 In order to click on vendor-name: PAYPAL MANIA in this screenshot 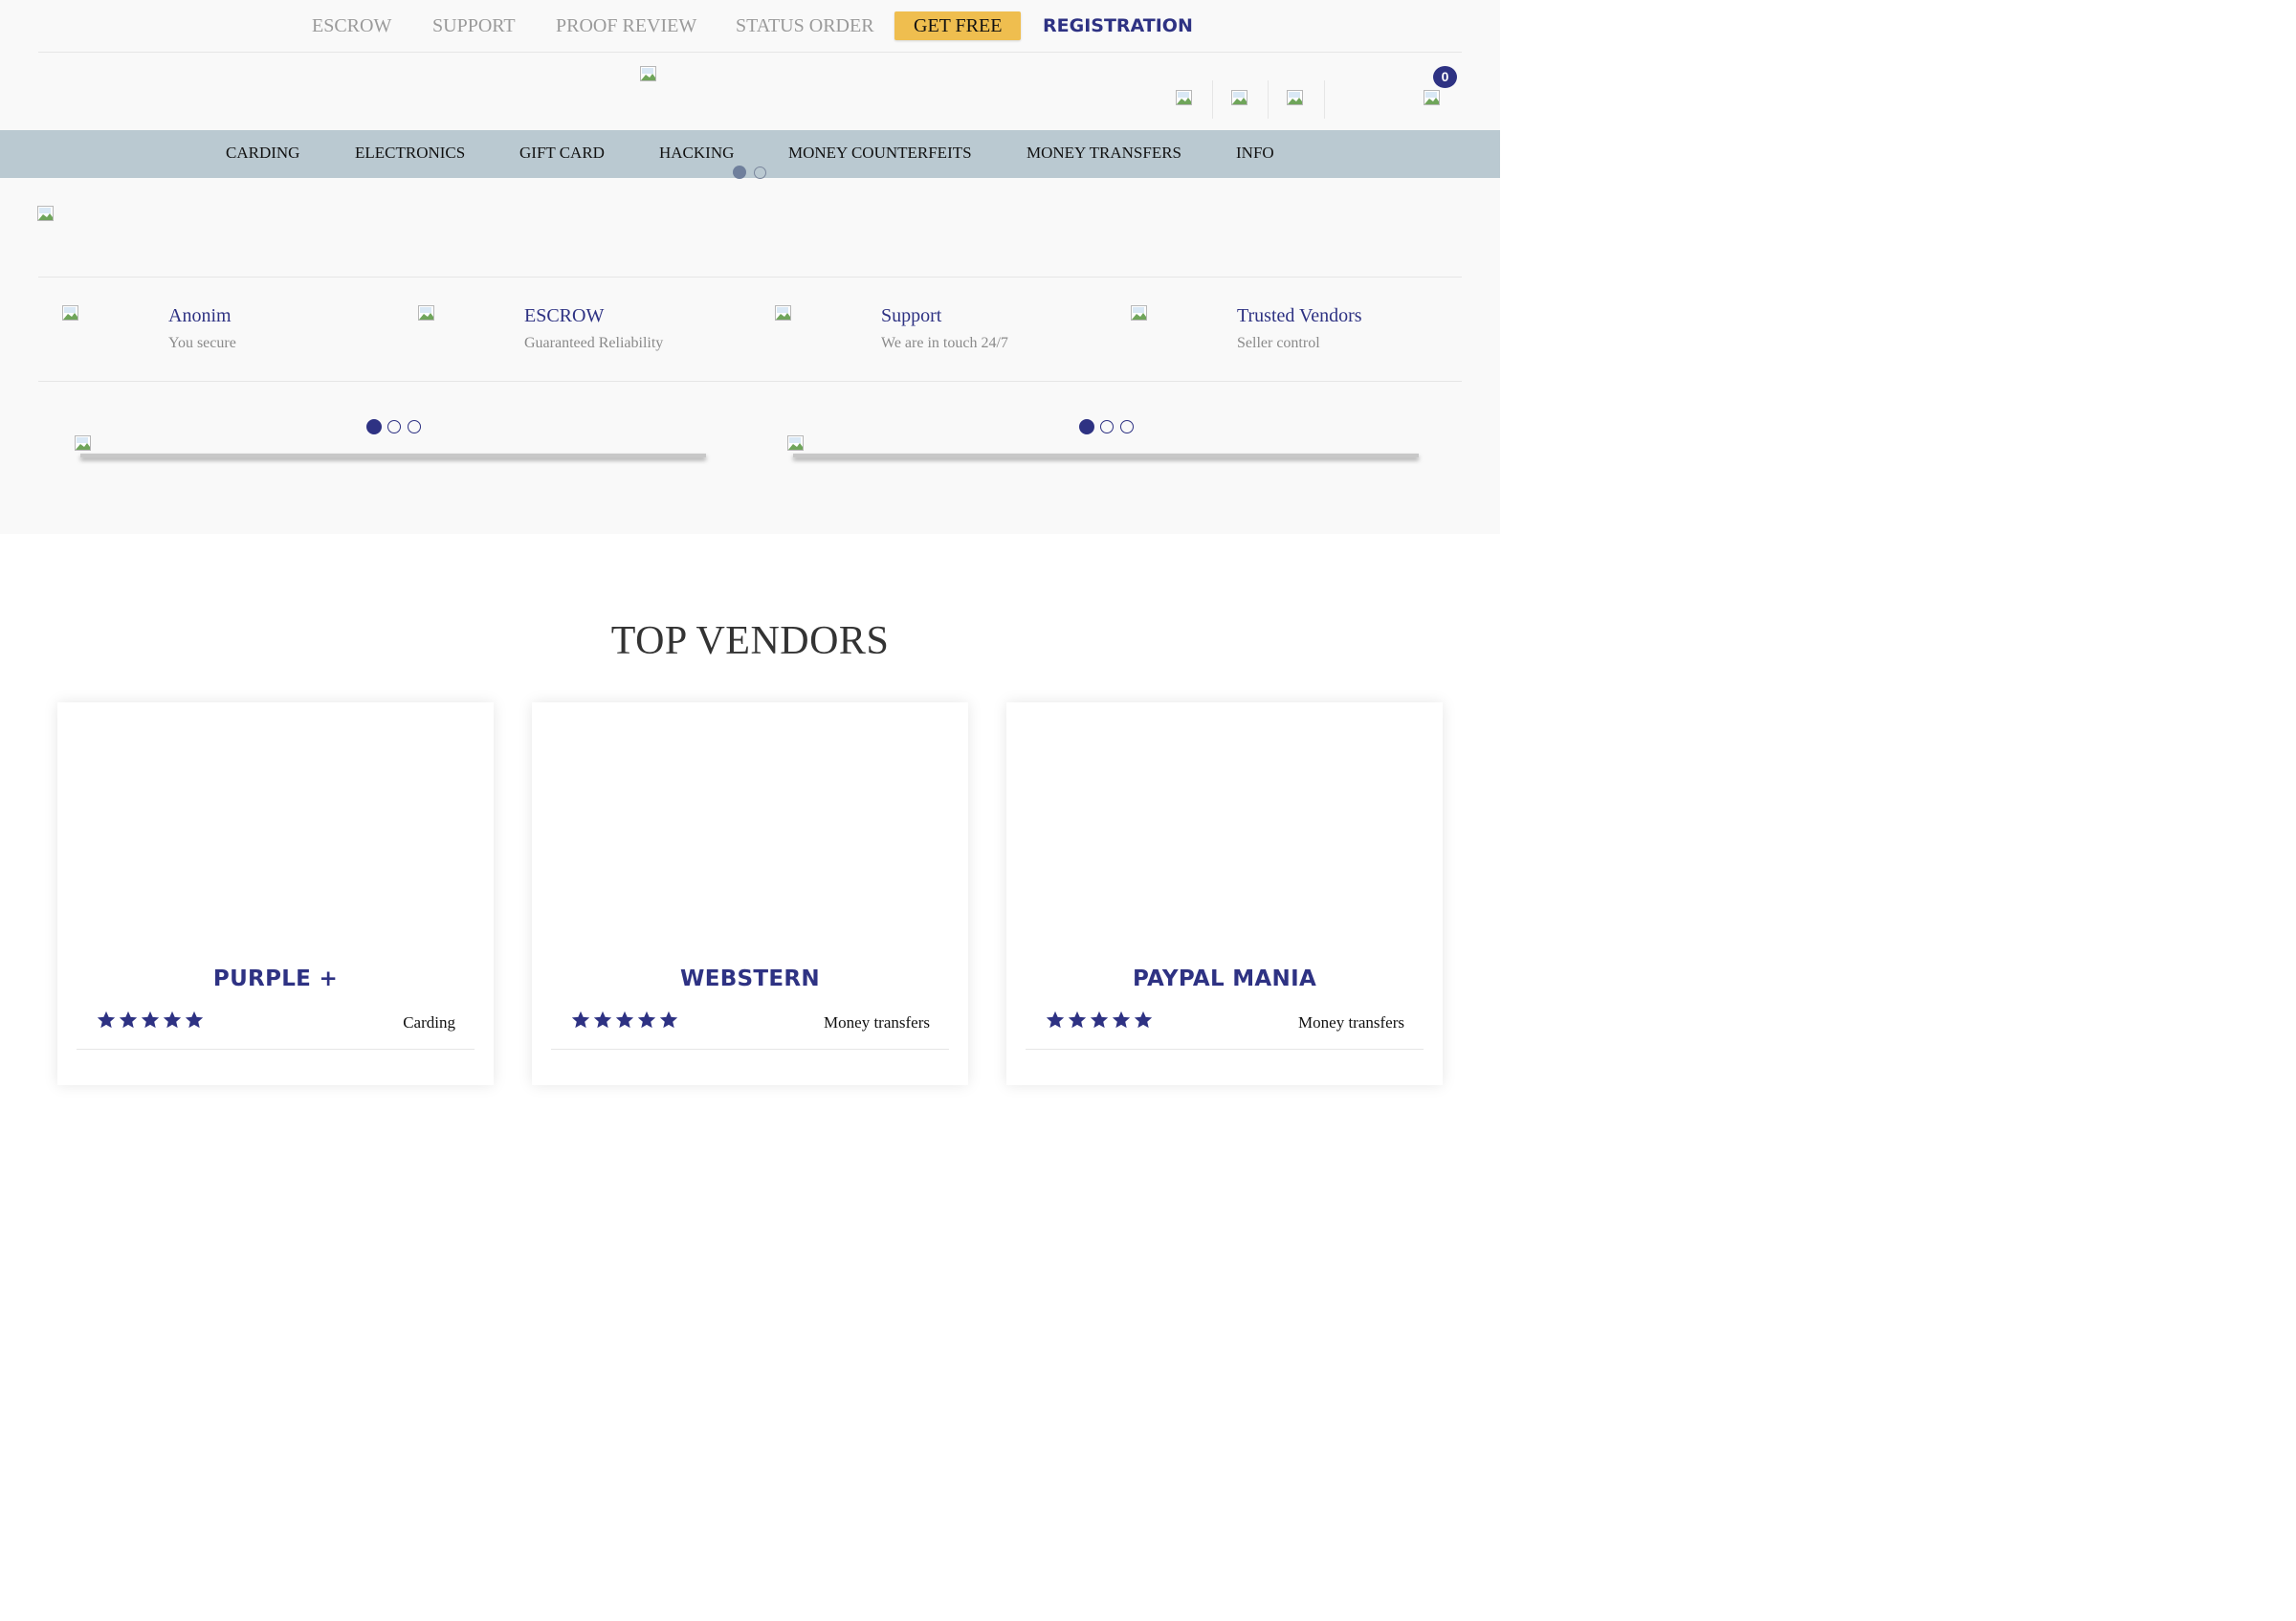, I will do `click(1224, 978)`.